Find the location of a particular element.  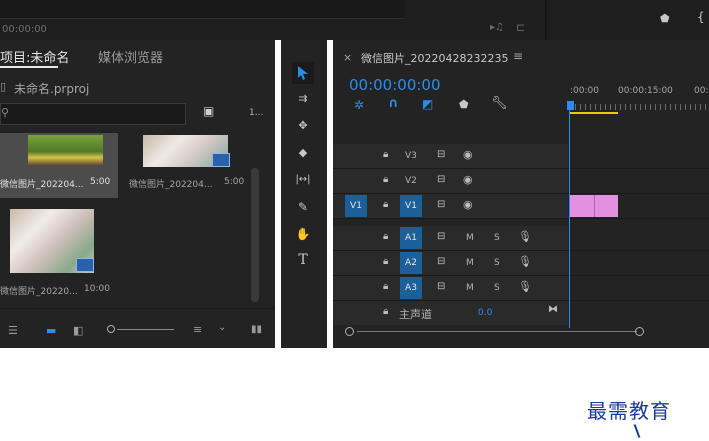

track-row-v2: 🔒︎ V2 ⊟ ◉ is located at coordinates (521, 181).